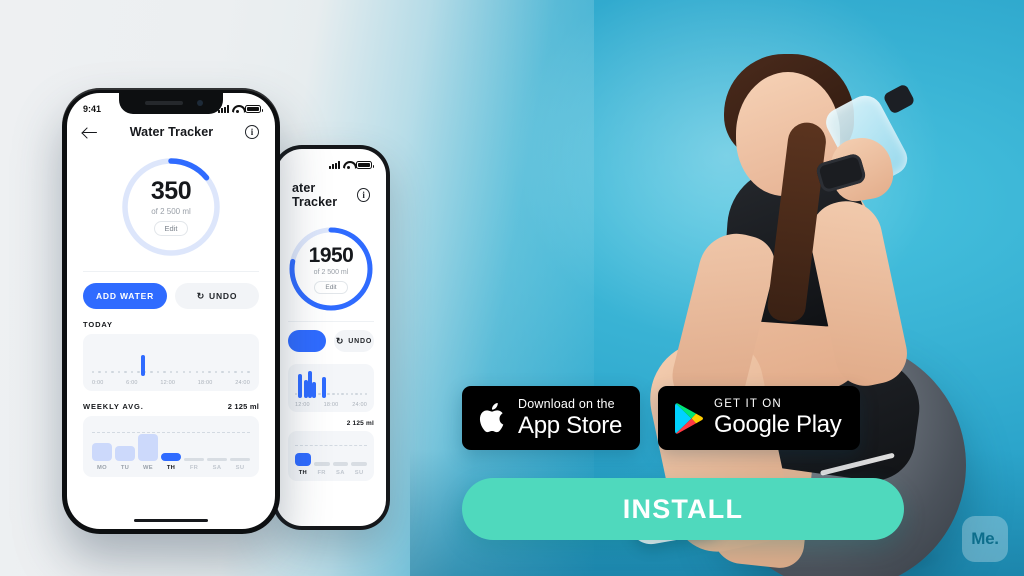  I want to click on today-tick-label: 6:00, so click(132, 383).